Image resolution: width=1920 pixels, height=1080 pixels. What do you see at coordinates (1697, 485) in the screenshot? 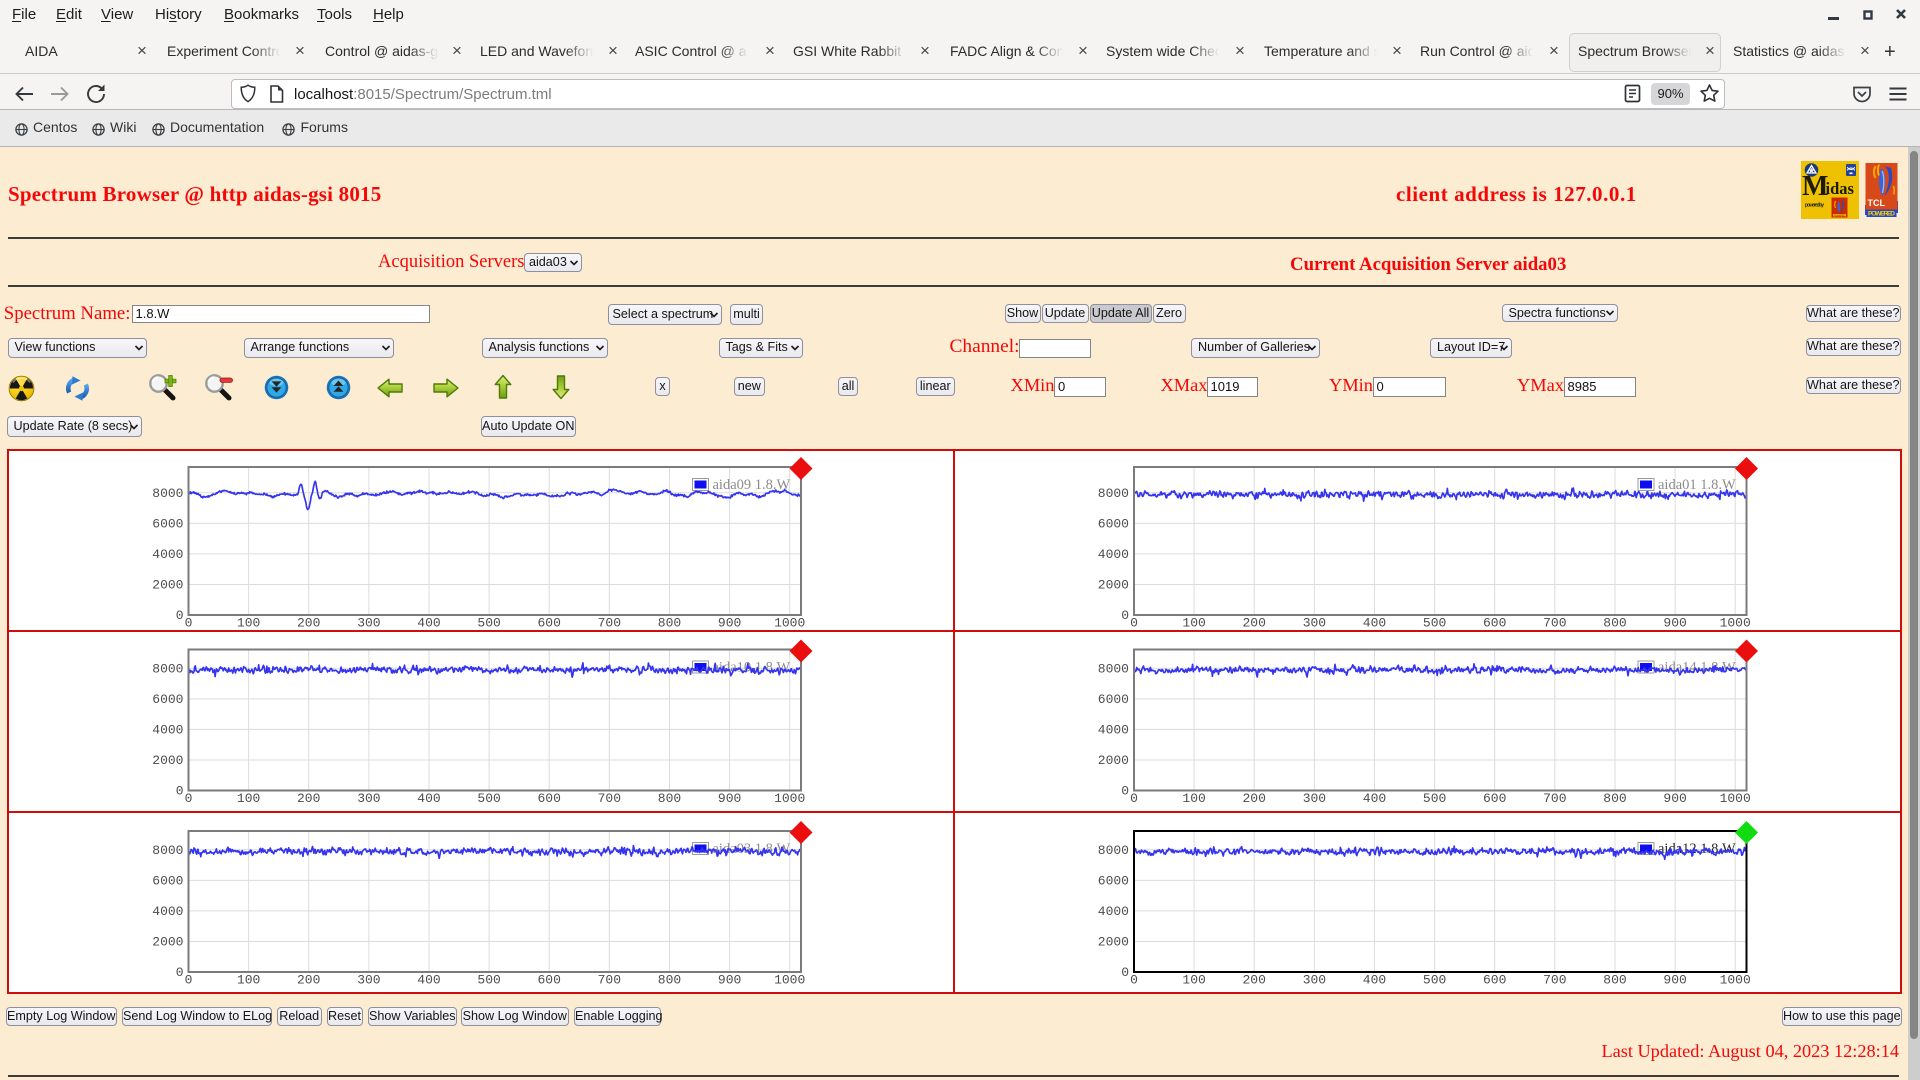
I see `svg-text: aida01 1.8.W` at bounding box center [1697, 485].